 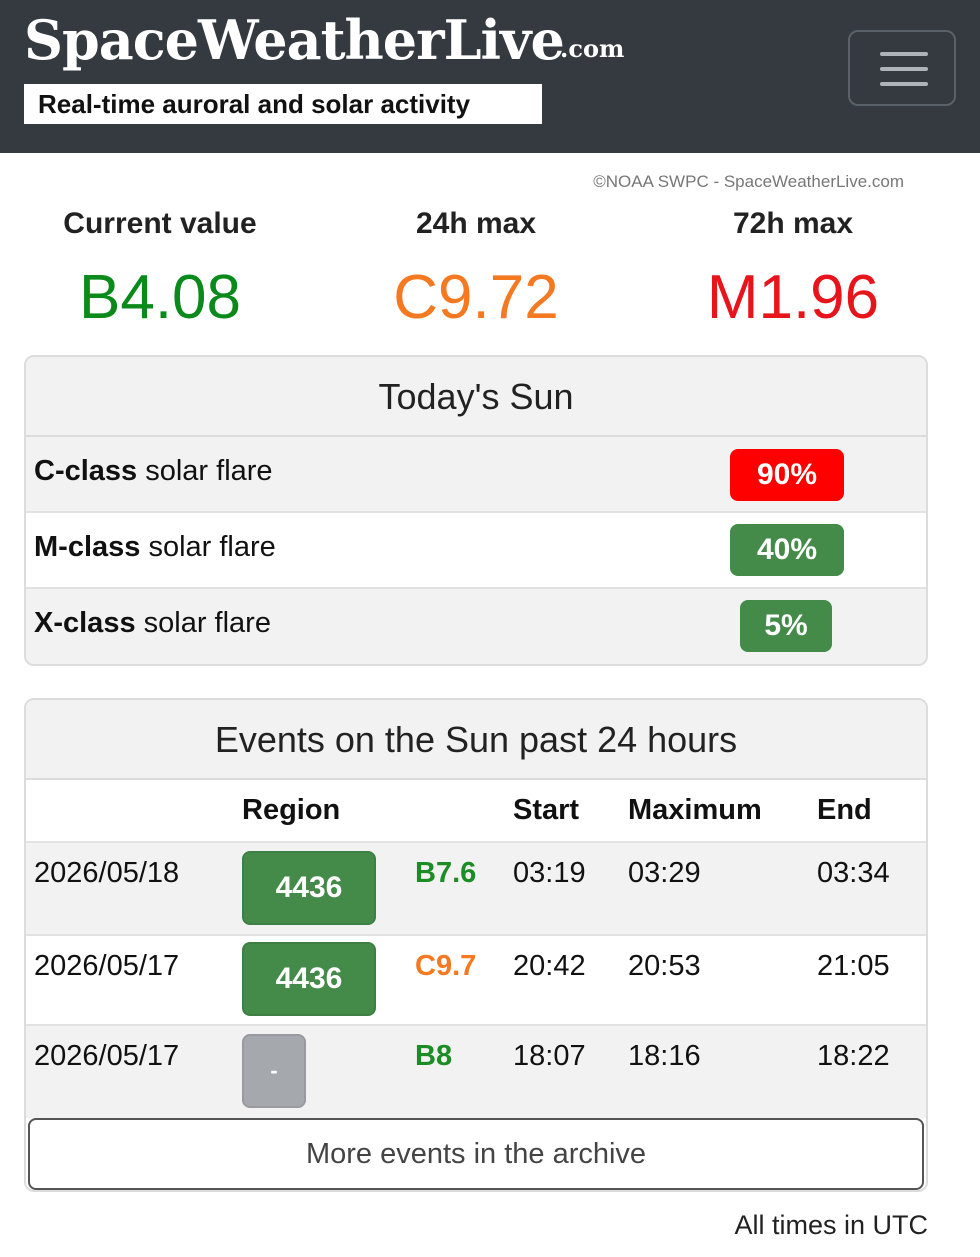 What do you see at coordinates (476, 397) in the screenshot?
I see `card-title: Today's Sun` at bounding box center [476, 397].